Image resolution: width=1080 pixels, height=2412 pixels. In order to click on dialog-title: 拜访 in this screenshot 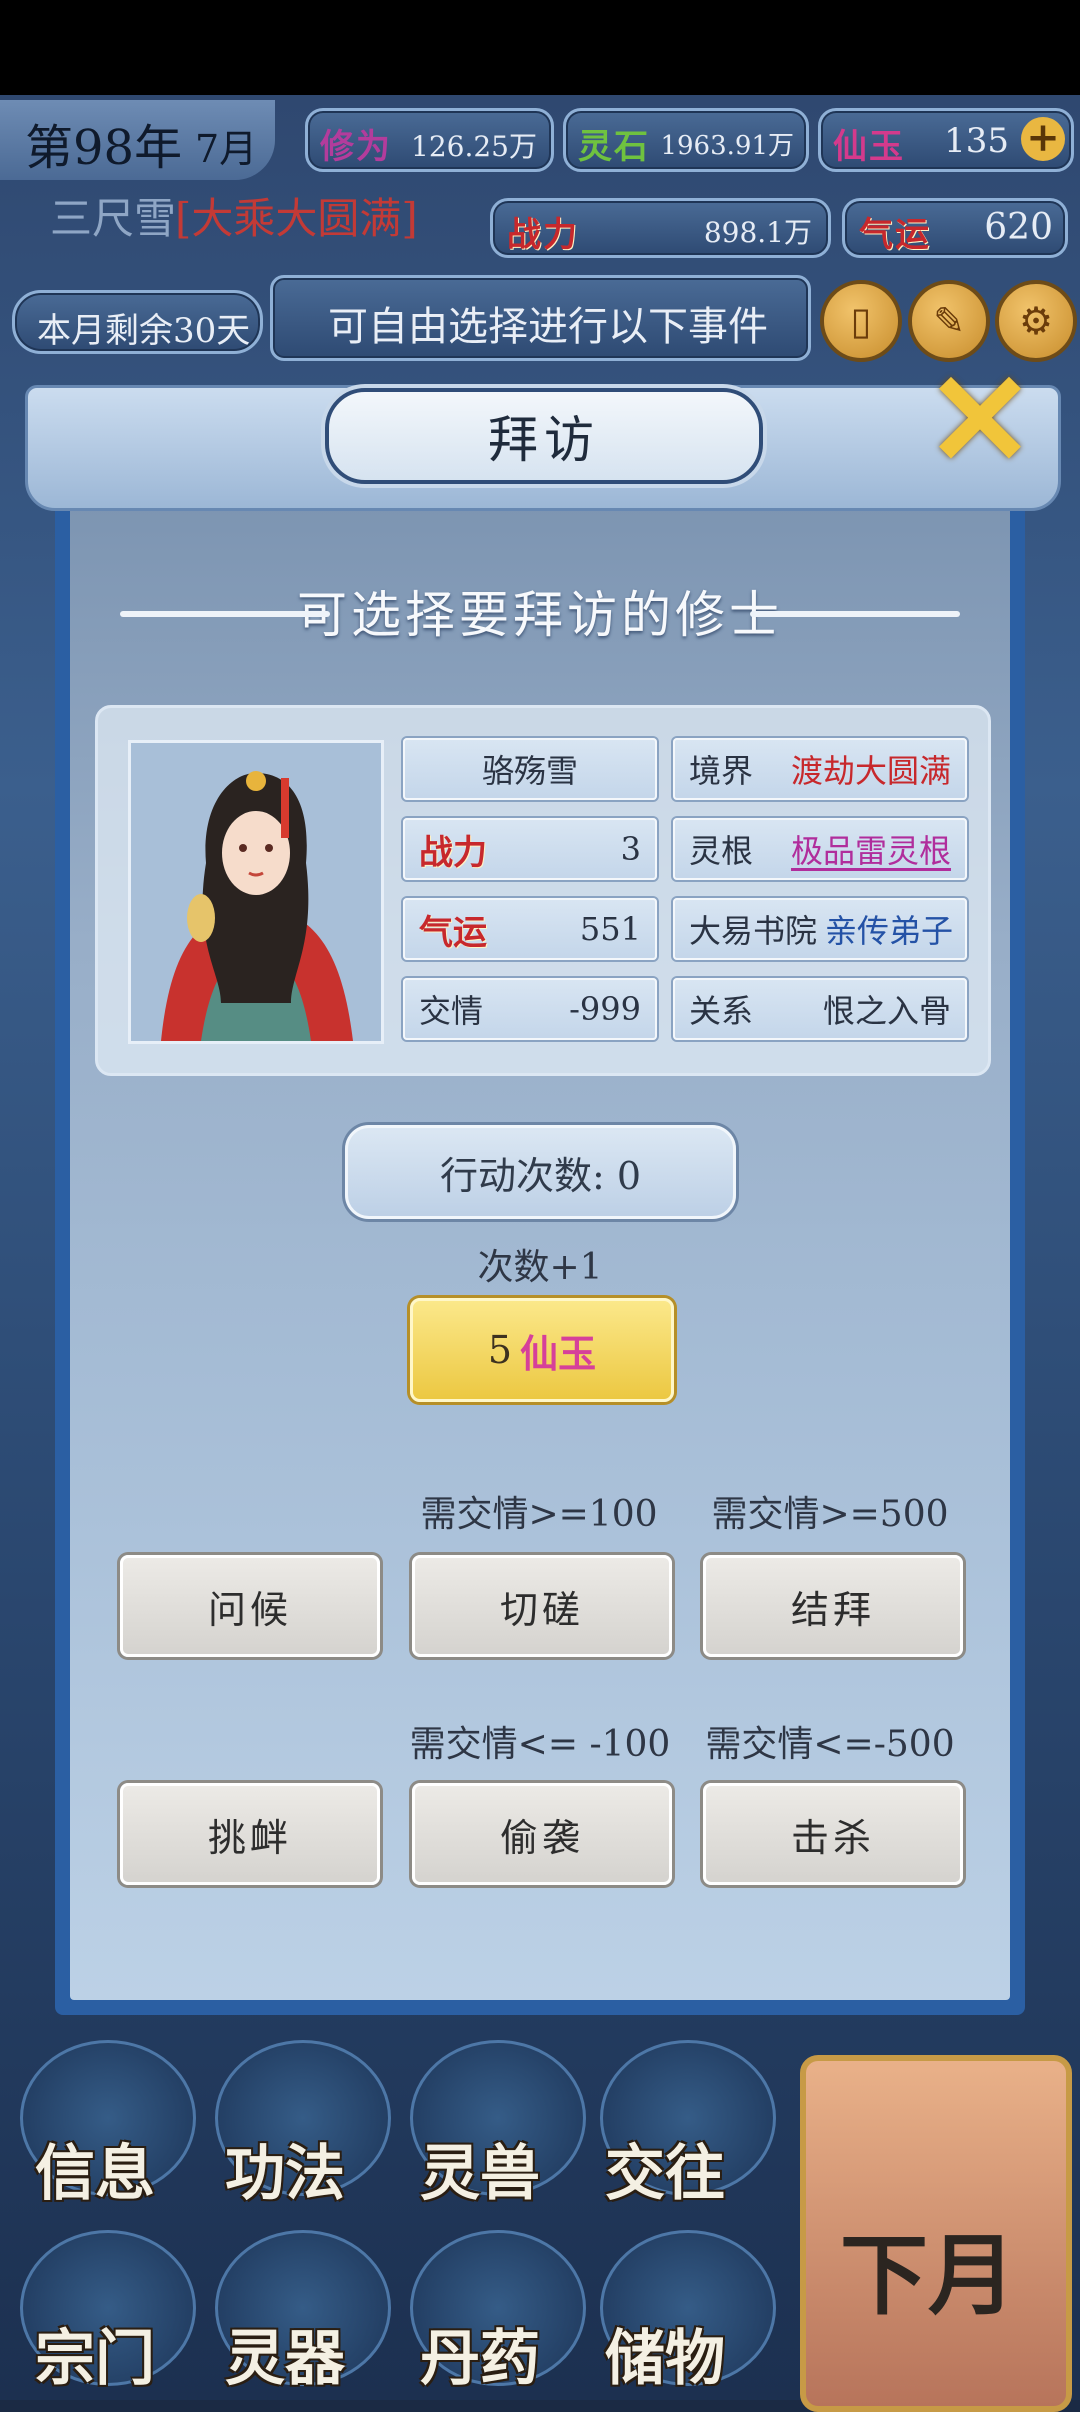, I will do `click(544, 440)`.